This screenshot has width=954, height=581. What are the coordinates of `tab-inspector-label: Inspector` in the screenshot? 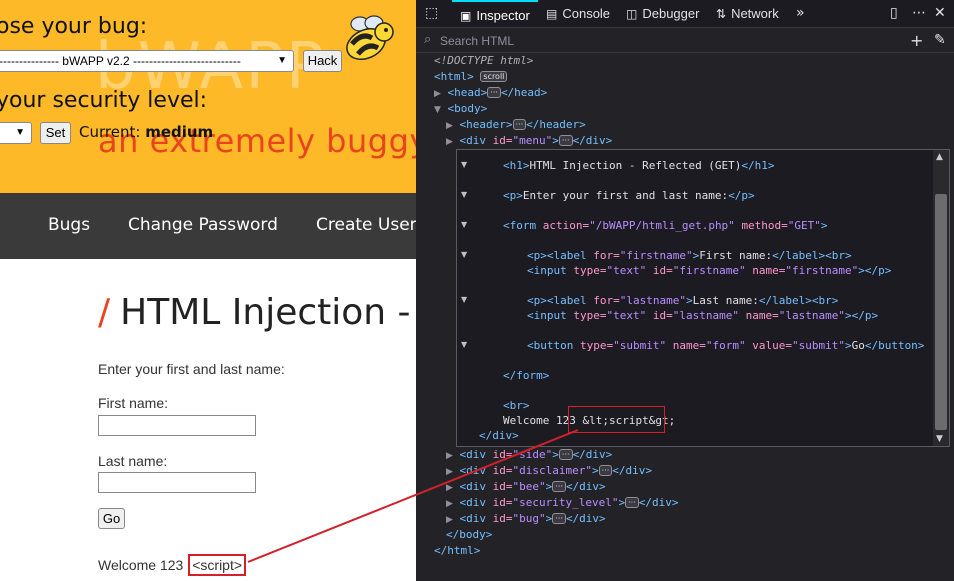 It's located at (503, 15).